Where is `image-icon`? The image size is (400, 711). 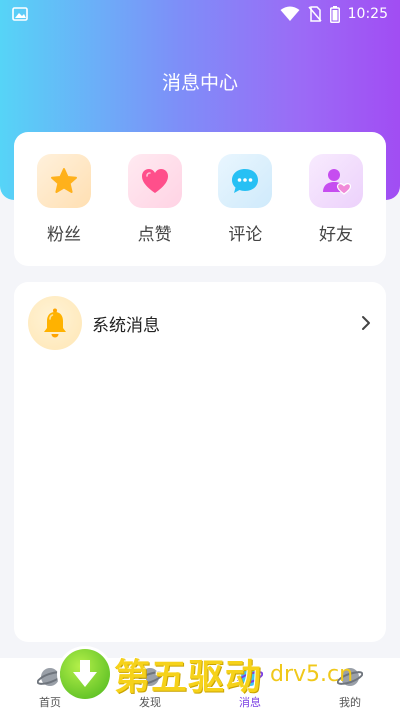 image-icon is located at coordinates (20, 14).